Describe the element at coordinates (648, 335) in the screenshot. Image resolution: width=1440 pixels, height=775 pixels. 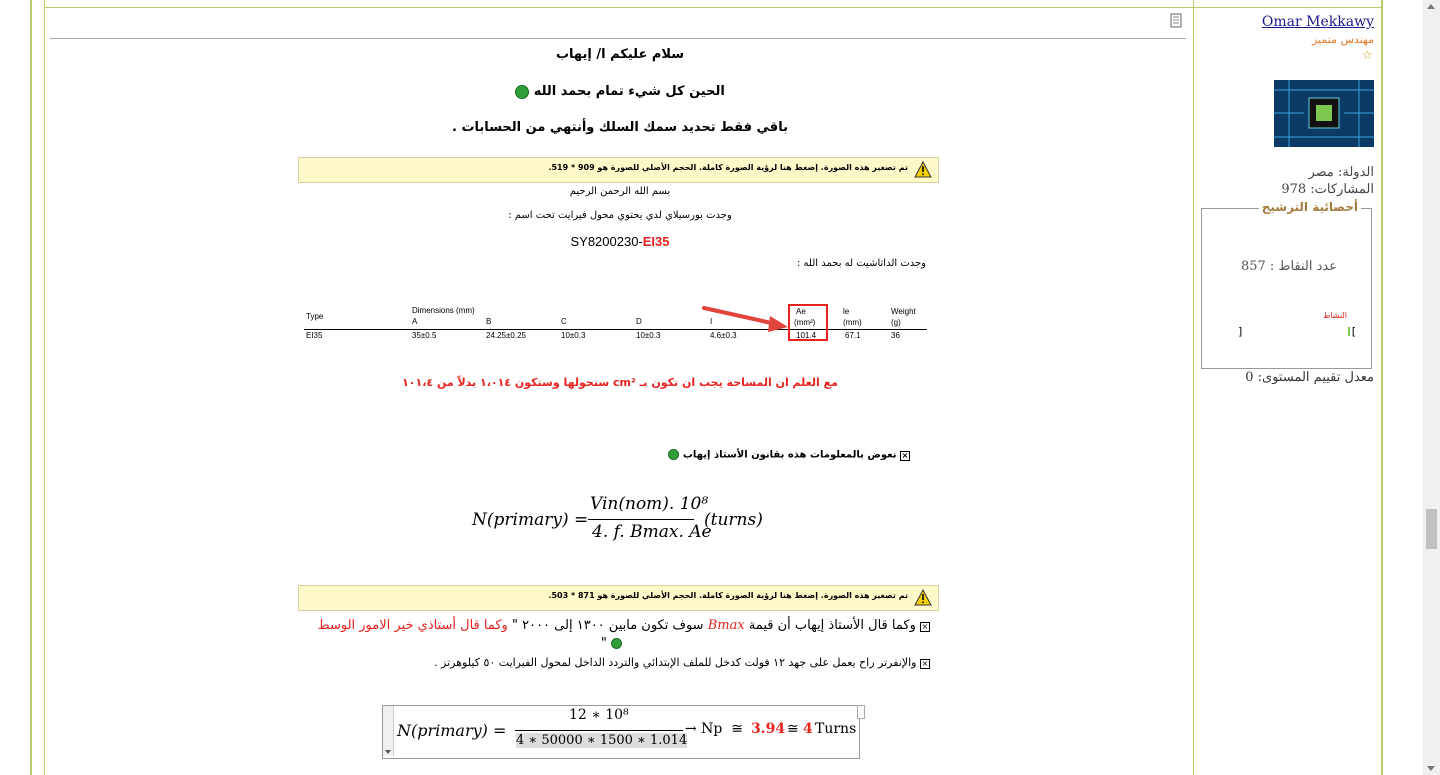
I see `table-row-d: 10±0.3` at that location.